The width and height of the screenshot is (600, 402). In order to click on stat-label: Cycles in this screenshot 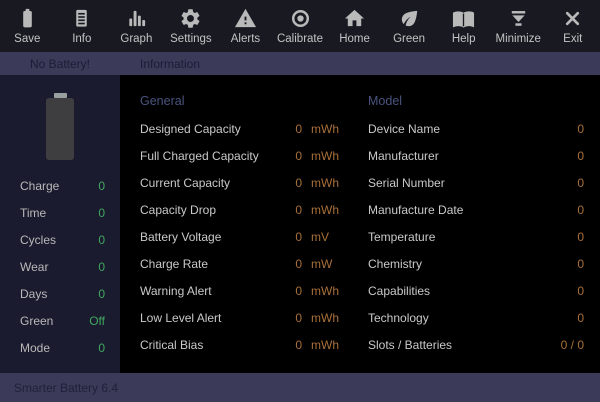, I will do `click(38, 239)`.